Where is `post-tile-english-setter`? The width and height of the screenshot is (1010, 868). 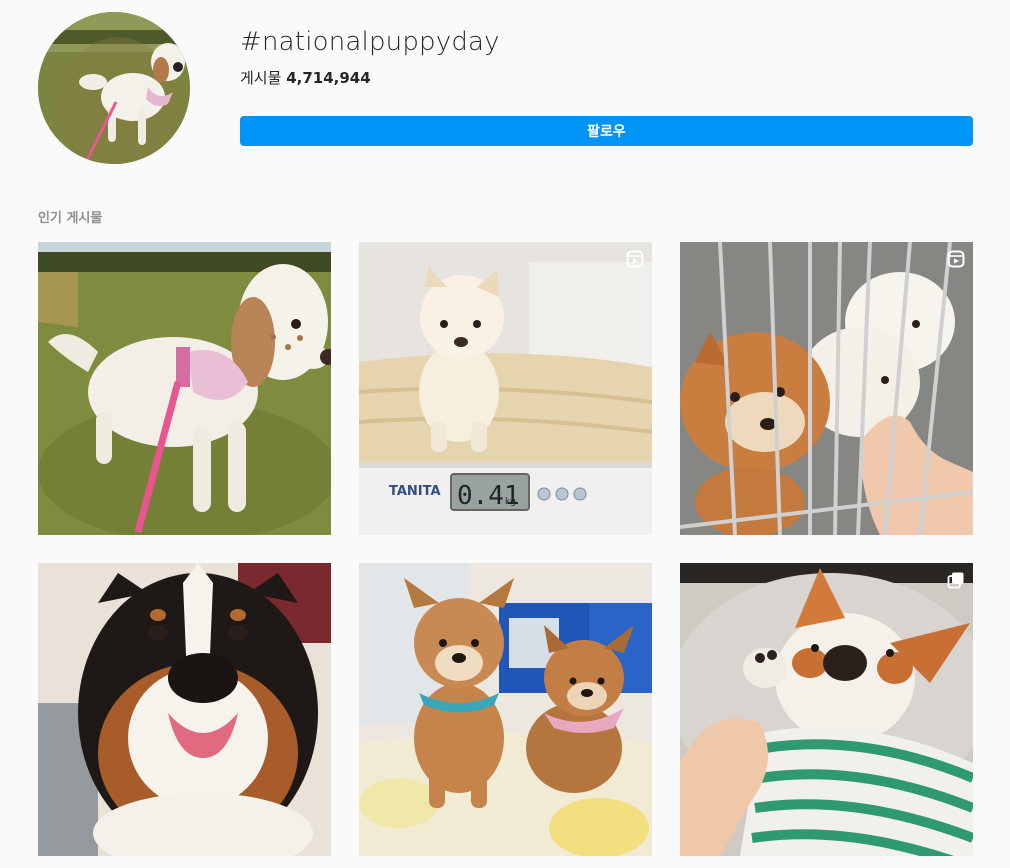
post-tile-english-setter is located at coordinates (184, 388).